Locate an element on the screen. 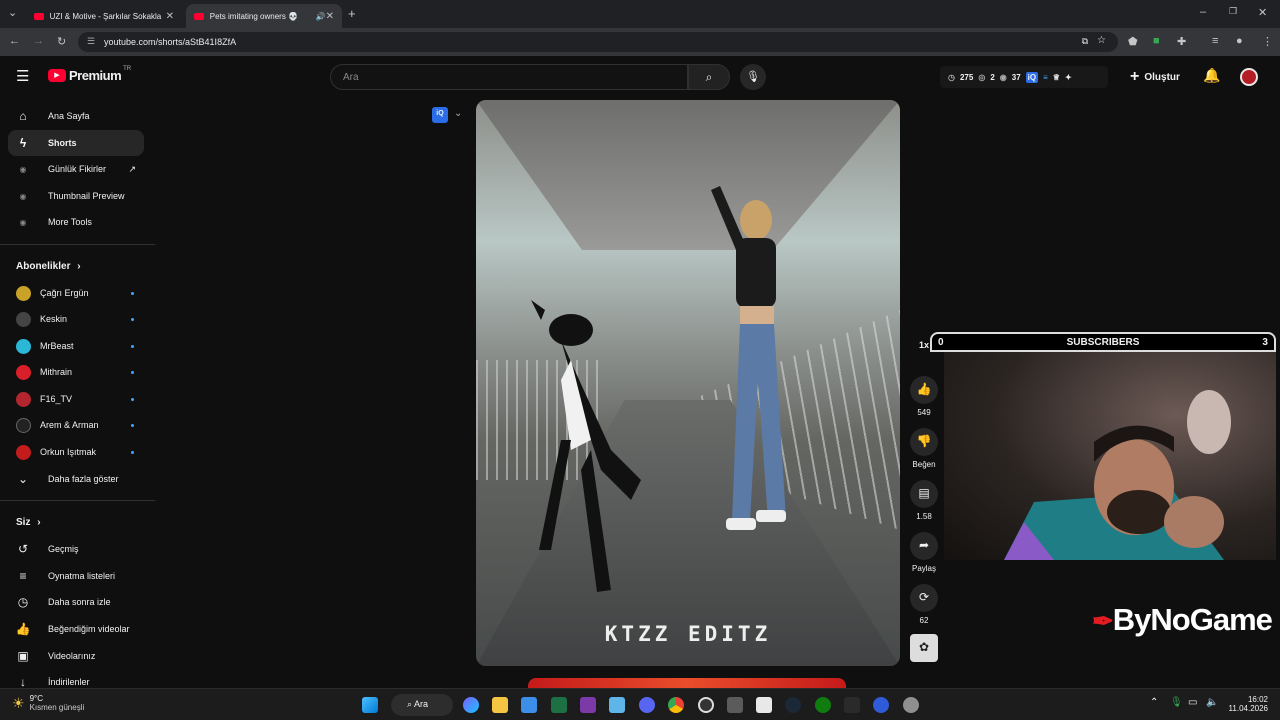 The image size is (1280, 720). epic-games-icon is located at coordinates (852, 705).